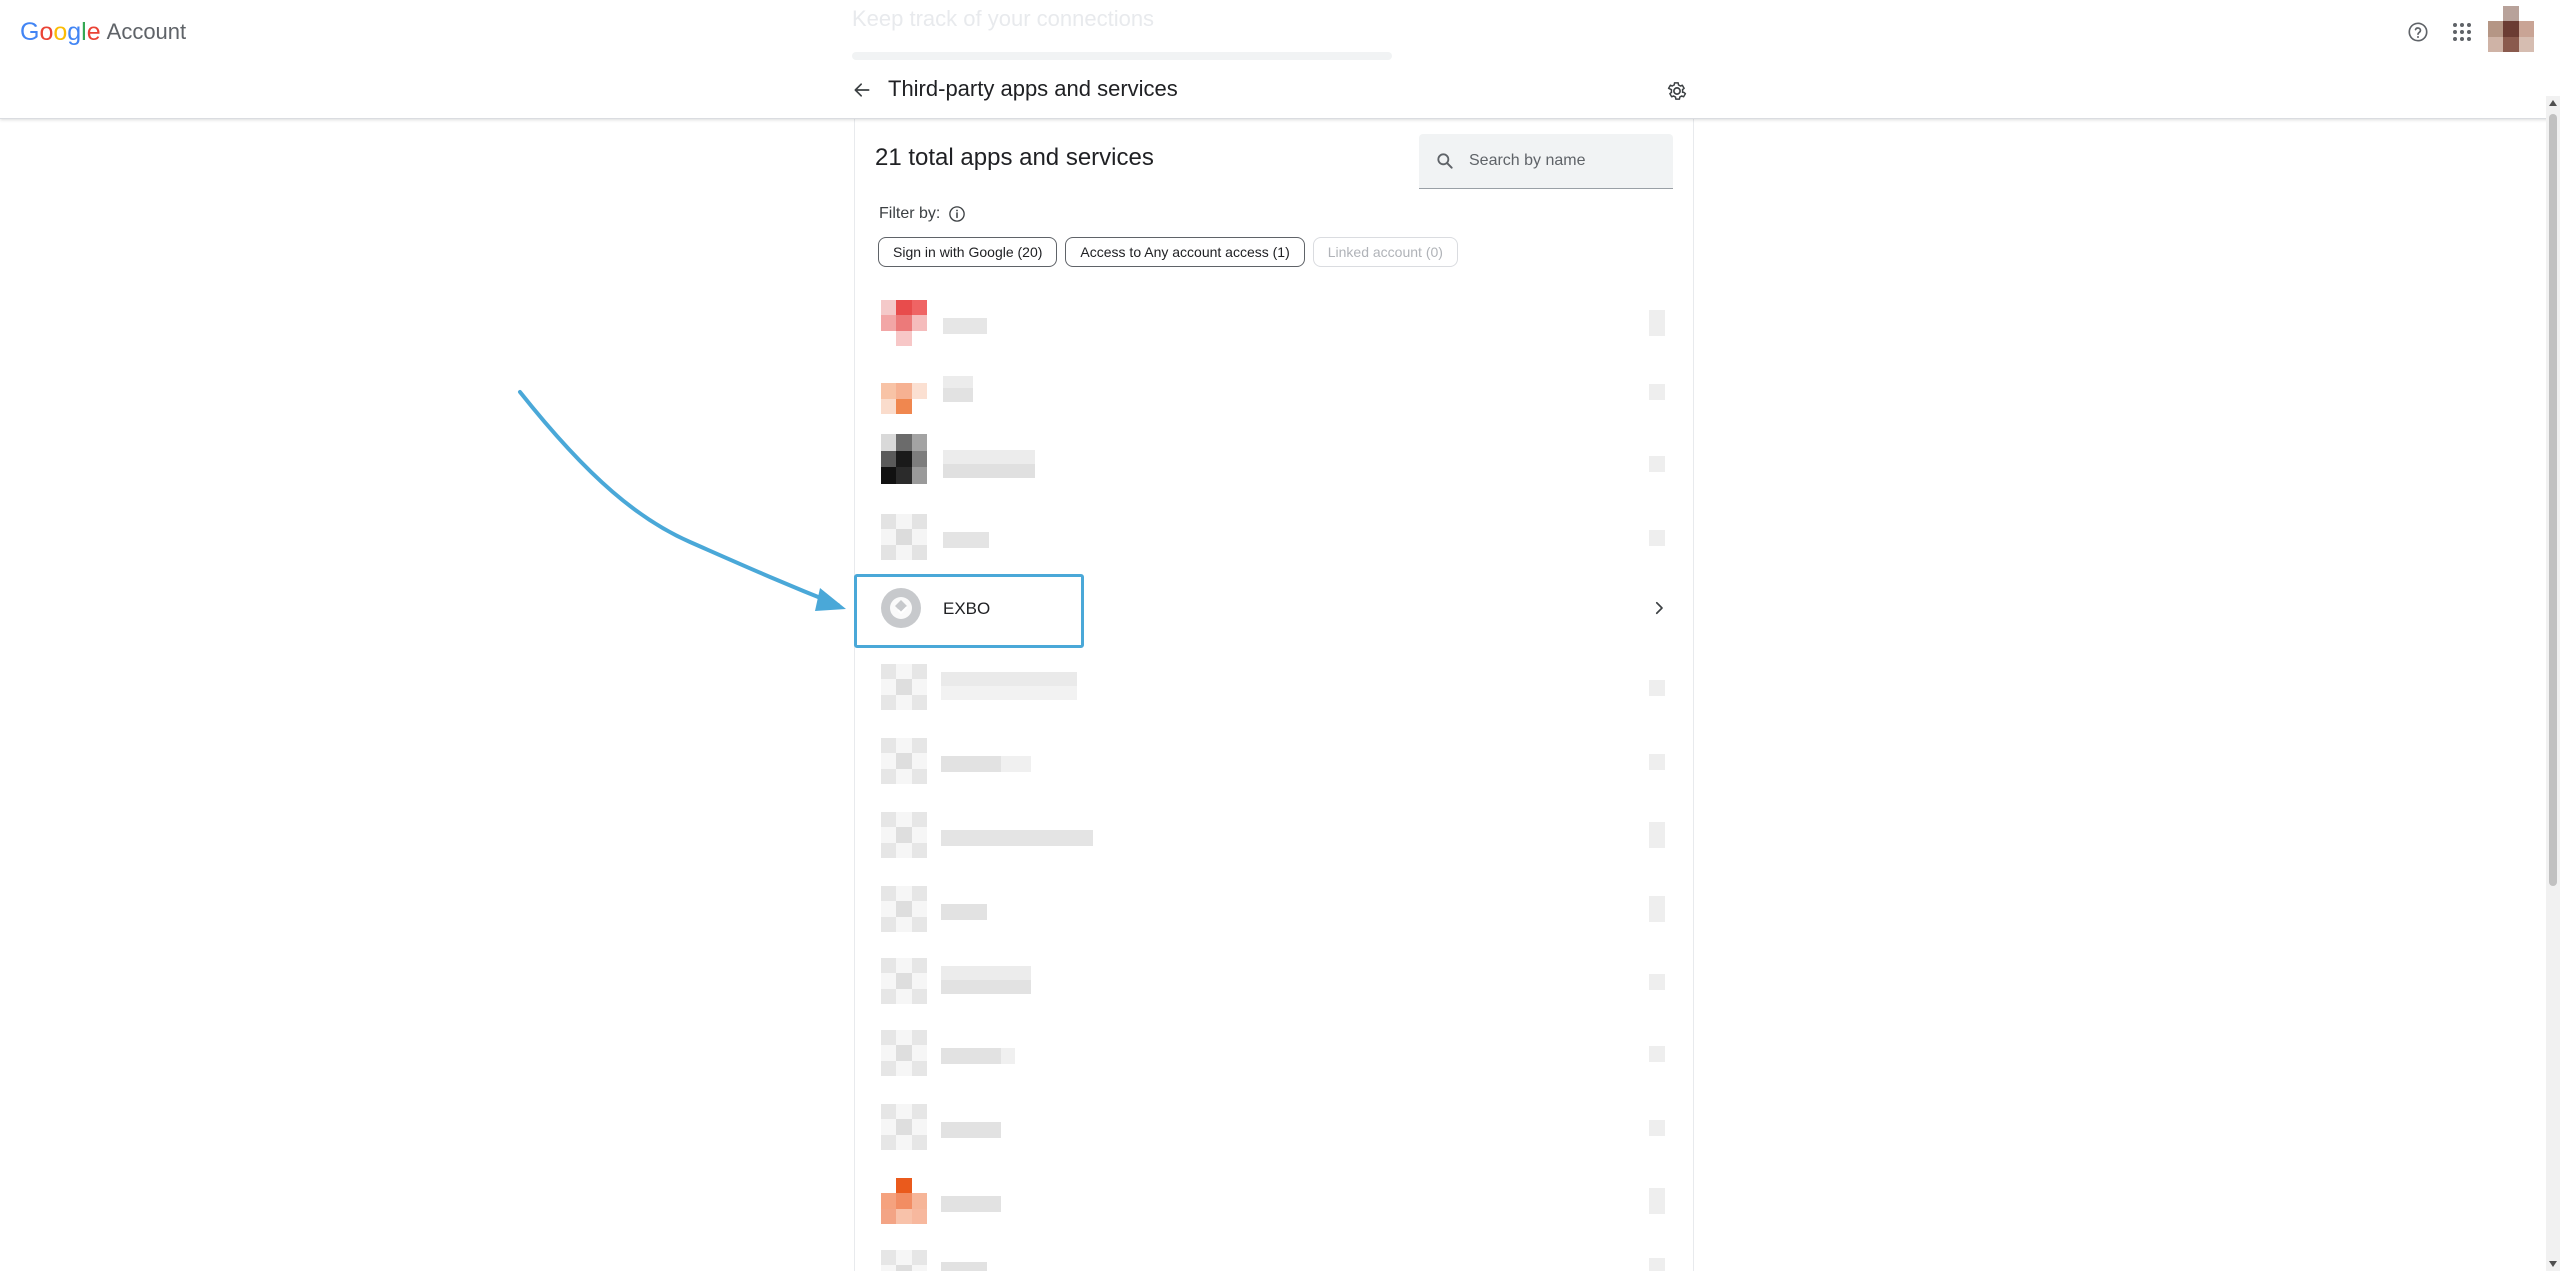 The image size is (2560, 1271). What do you see at coordinates (2462, 32) in the screenshot?
I see `apps-grid-icon` at bounding box center [2462, 32].